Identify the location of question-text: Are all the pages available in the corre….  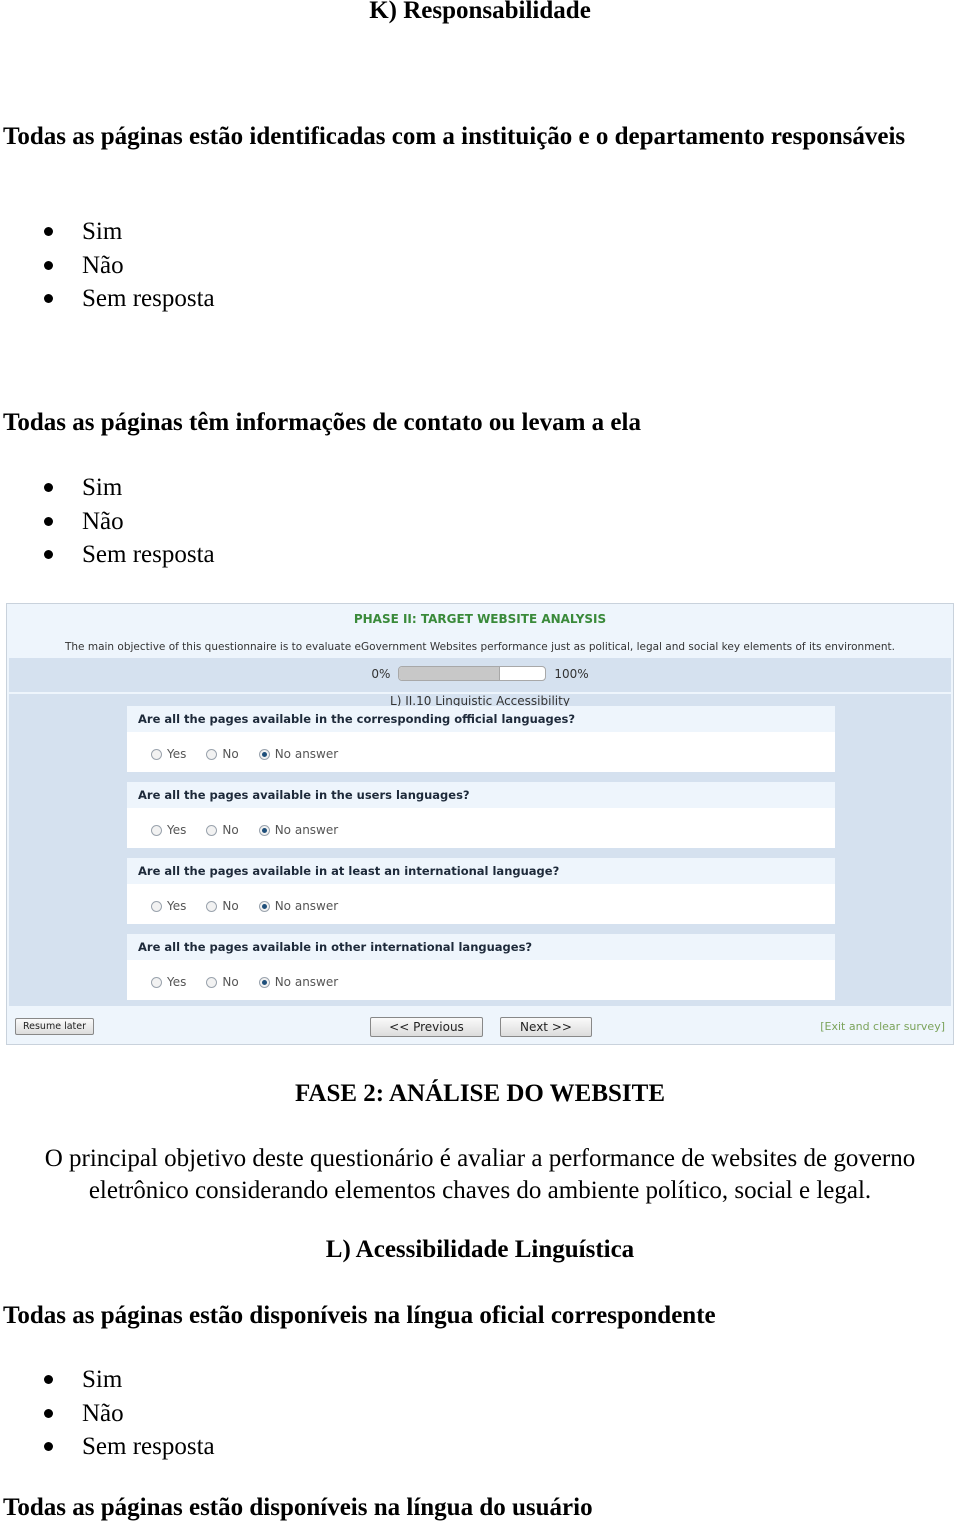
(481, 719).